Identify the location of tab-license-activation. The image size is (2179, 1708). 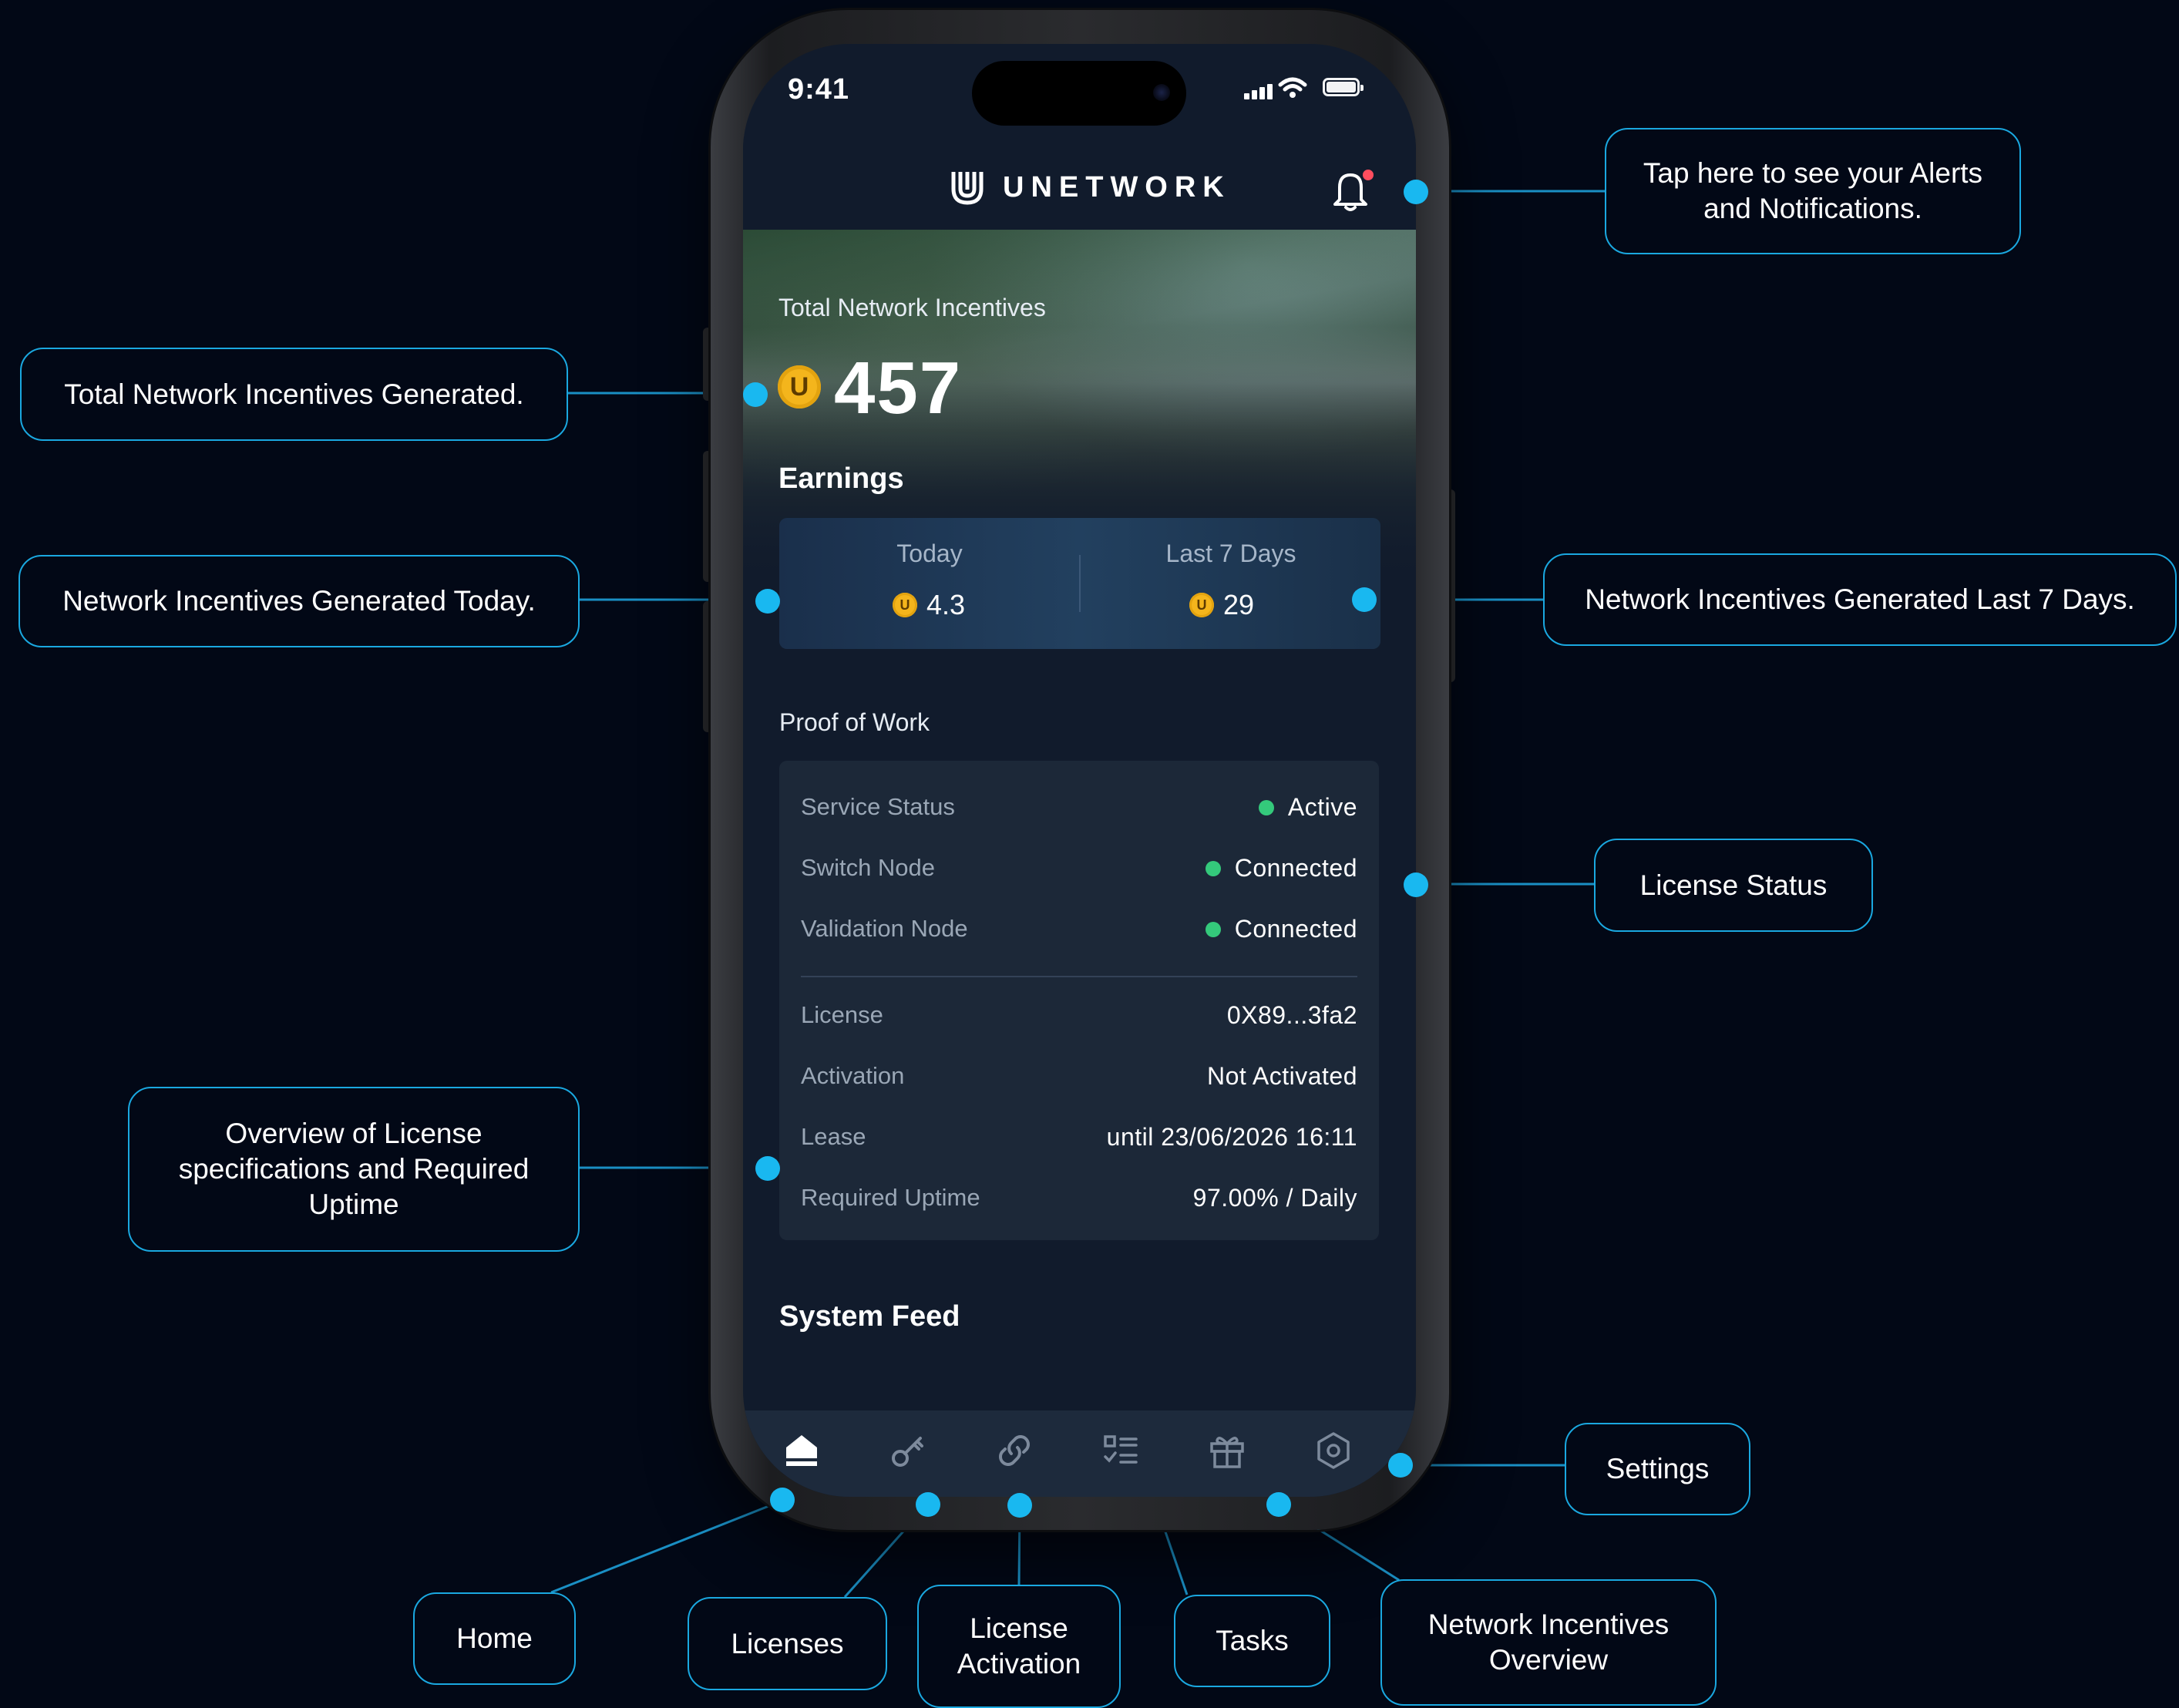
(1014, 1450).